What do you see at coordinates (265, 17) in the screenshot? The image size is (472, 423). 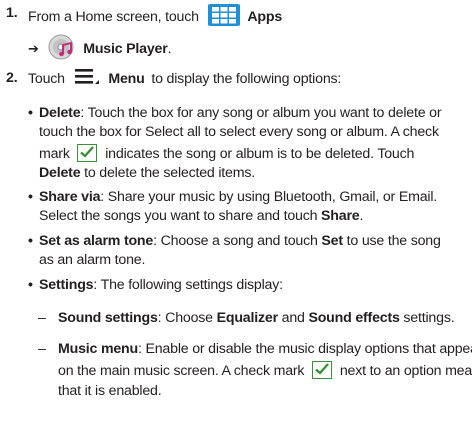 I see `apps-label: Apps` at bounding box center [265, 17].